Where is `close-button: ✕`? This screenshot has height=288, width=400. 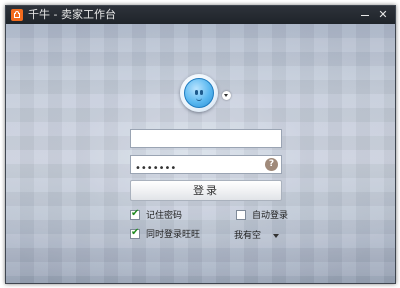
close-button: ✕ is located at coordinates (383, 15).